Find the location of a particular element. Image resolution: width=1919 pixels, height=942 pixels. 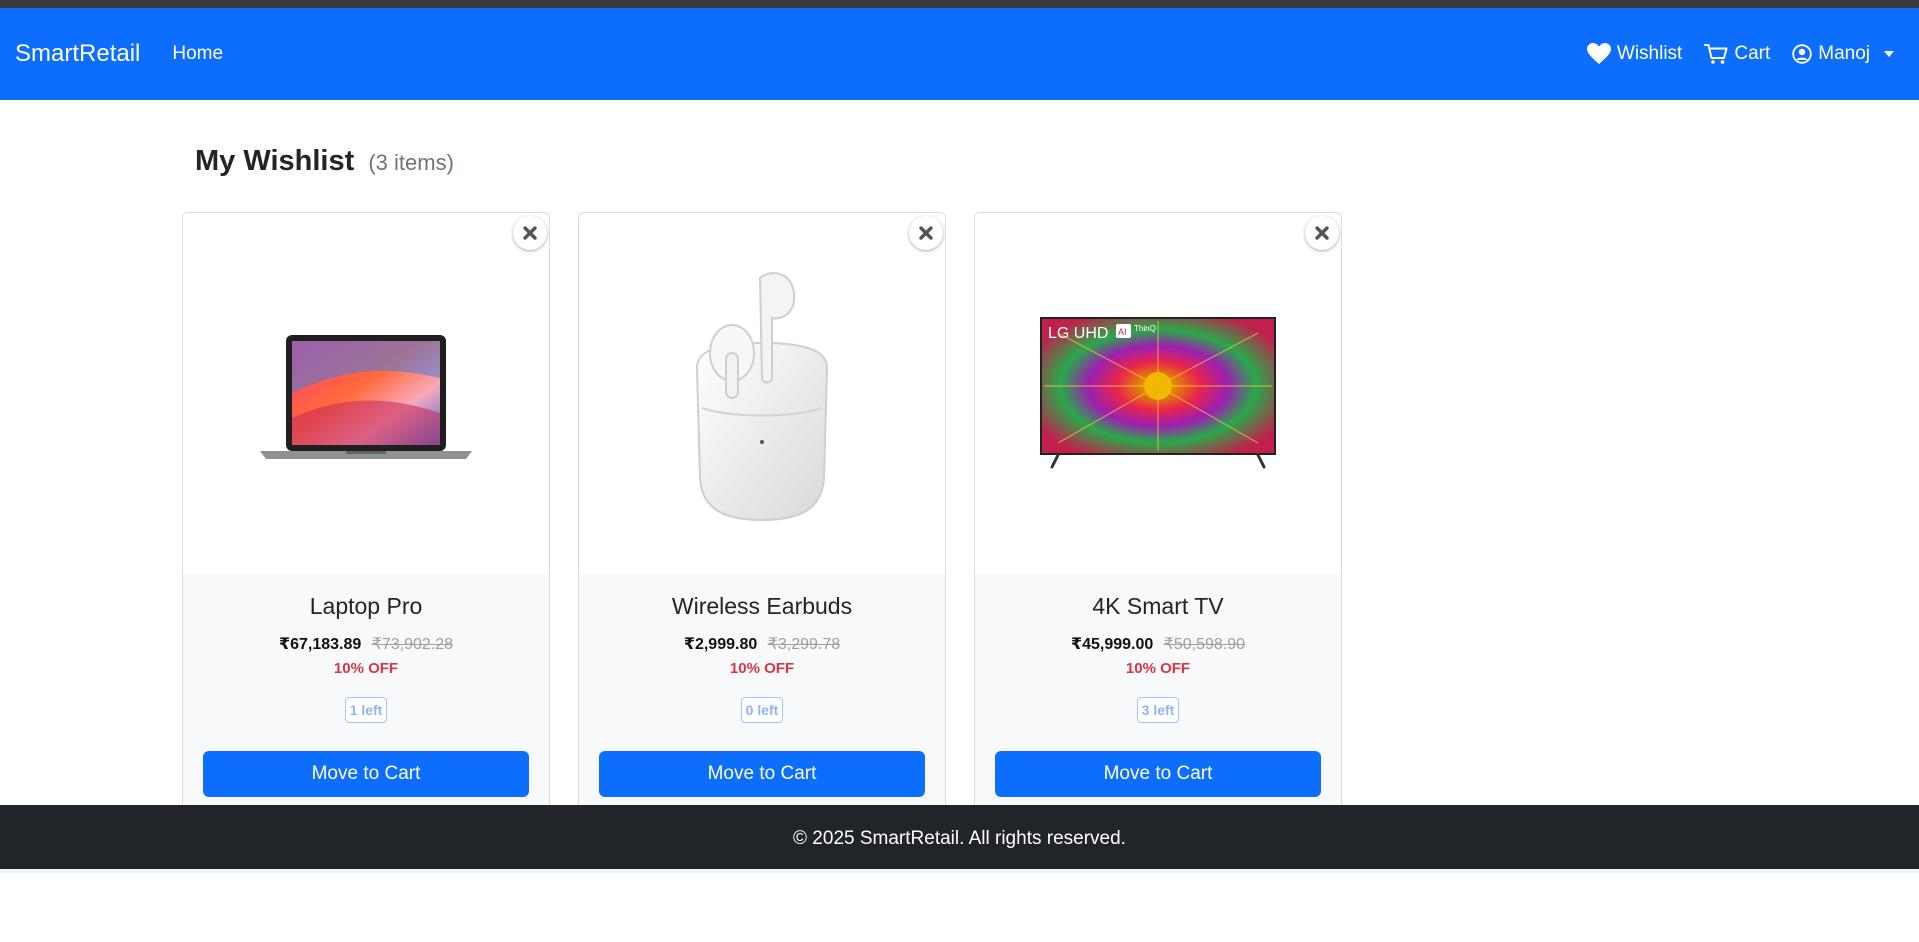

user-menu-dropdown: Manoj is located at coordinates (1843, 54).